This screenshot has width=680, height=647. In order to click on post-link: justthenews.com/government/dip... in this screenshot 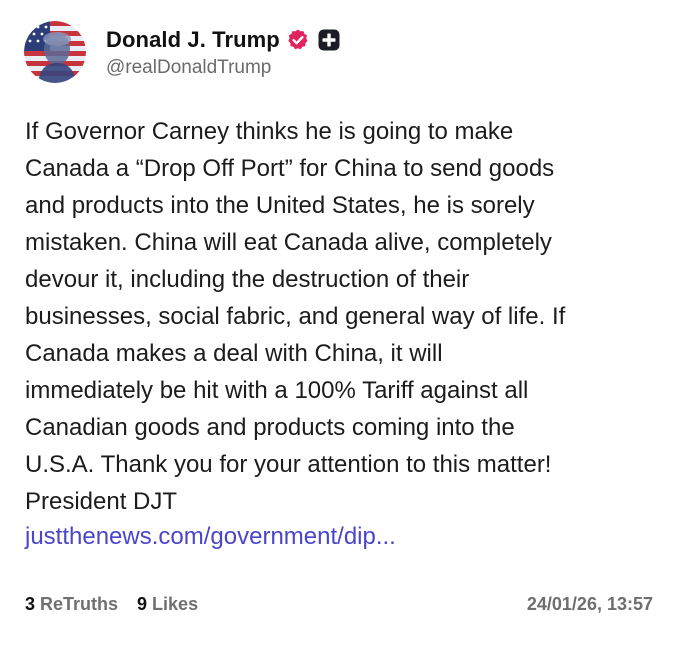, I will do `click(210, 536)`.